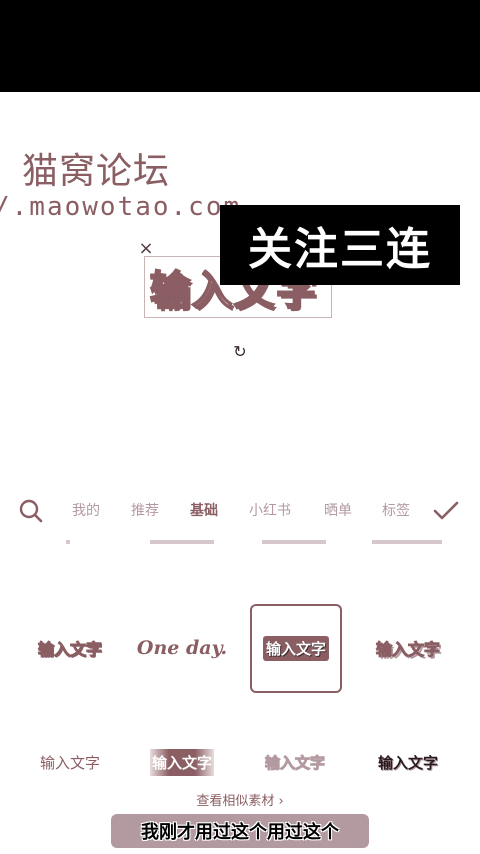 This screenshot has height=854, width=480. What do you see at coordinates (338, 510) in the screenshot?
I see `tab-shaidan: 晒单` at bounding box center [338, 510].